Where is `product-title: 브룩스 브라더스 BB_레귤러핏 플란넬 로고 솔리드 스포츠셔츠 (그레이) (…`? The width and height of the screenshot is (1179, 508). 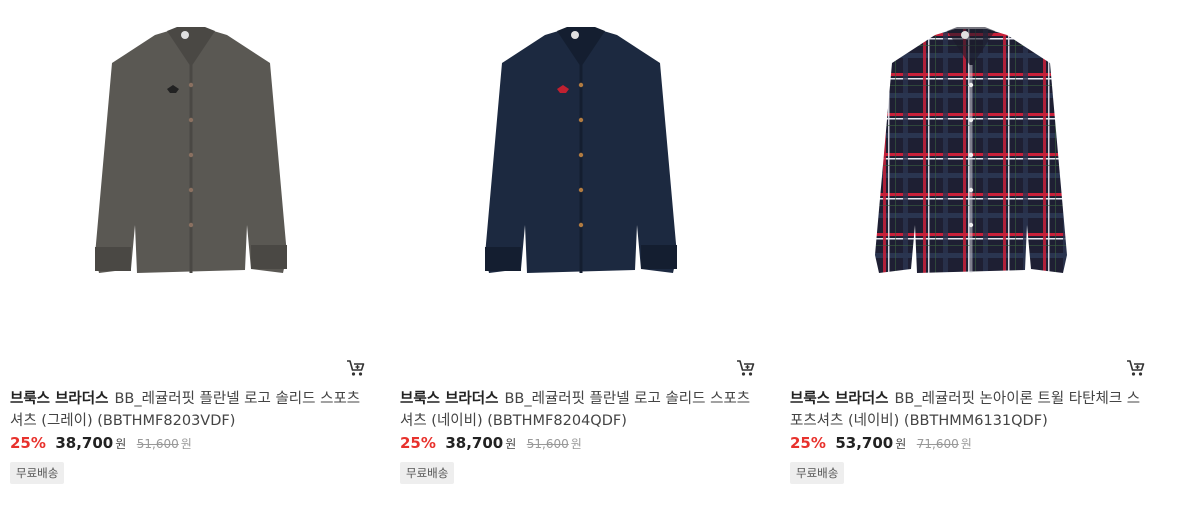 product-title: 브룩스 브라더스 BB_레귤러핏 플란넬 로고 솔리드 스포츠셔츠 (그레이) (… is located at coordinates (190, 410).